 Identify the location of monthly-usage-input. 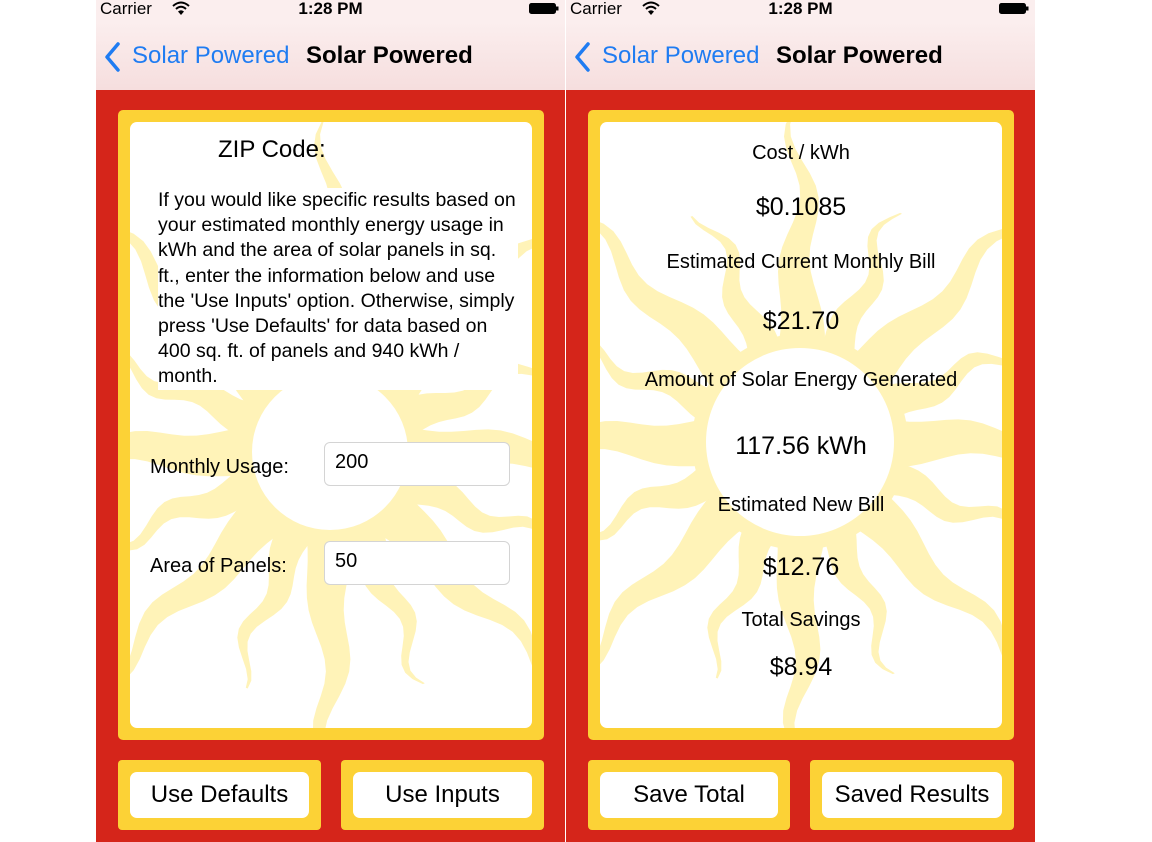
(417, 464).